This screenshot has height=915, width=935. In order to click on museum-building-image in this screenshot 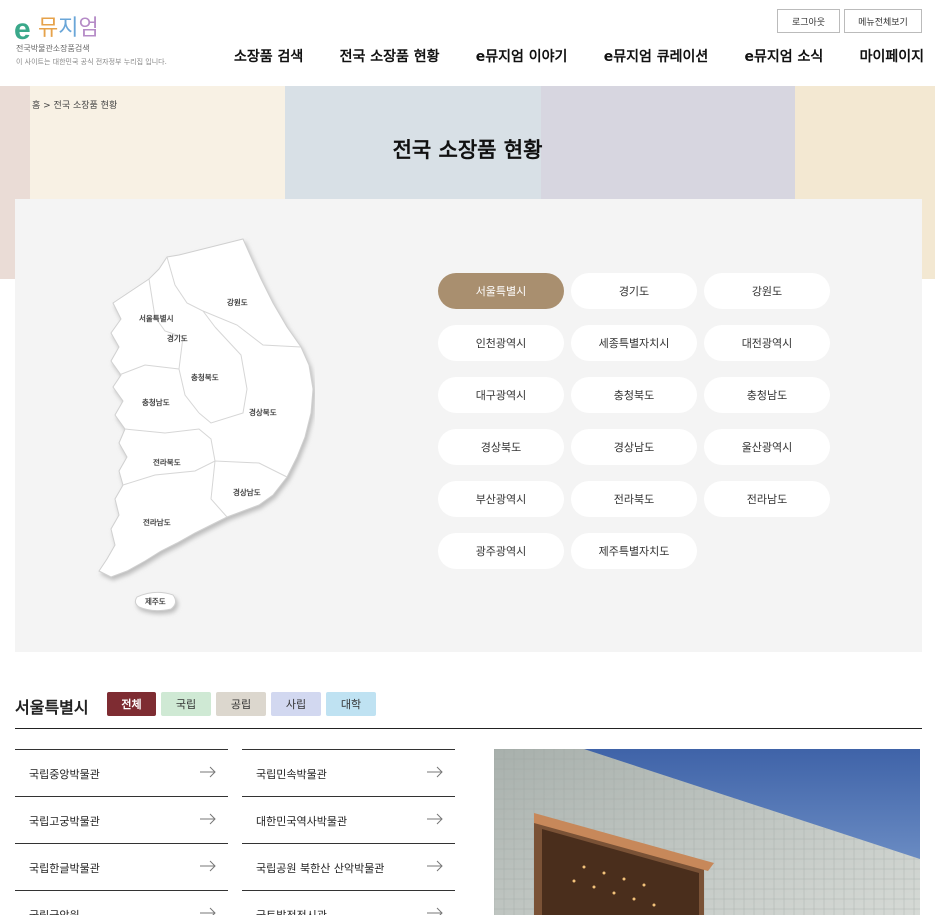, I will do `click(707, 832)`.